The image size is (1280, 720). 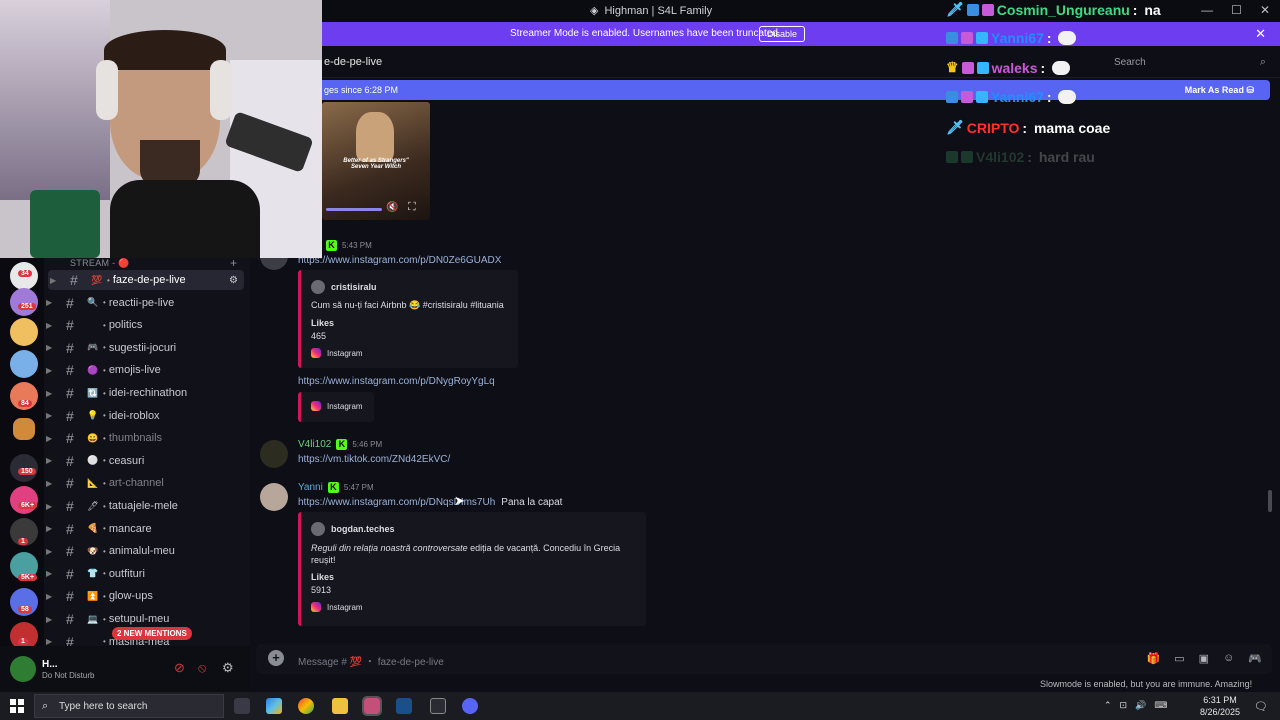 What do you see at coordinates (144, 596) in the screenshot?
I see `channel-item: ▶ # ⏫ • glow-ups` at bounding box center [144, 596].